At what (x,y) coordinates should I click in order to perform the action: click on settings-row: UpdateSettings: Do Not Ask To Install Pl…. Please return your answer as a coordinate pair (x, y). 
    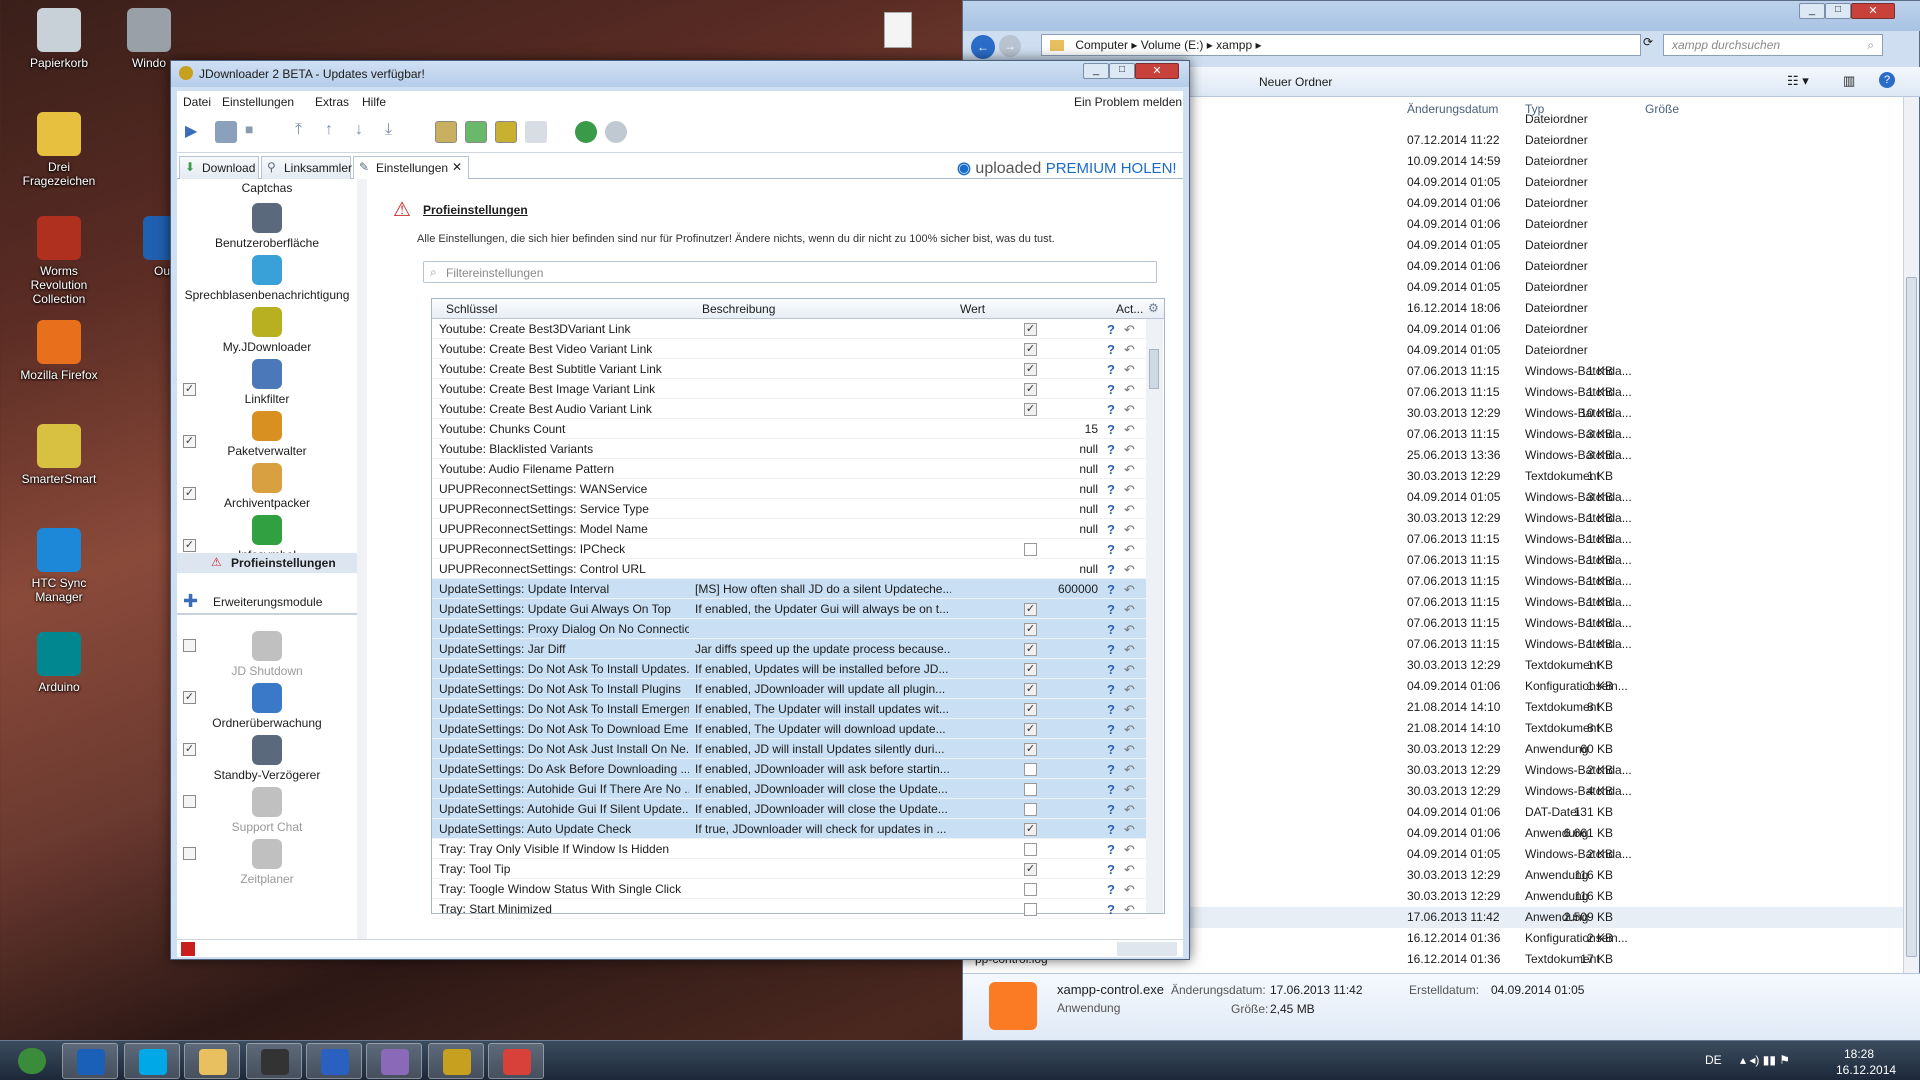
    Looking at the image, I should click on (789, 689).